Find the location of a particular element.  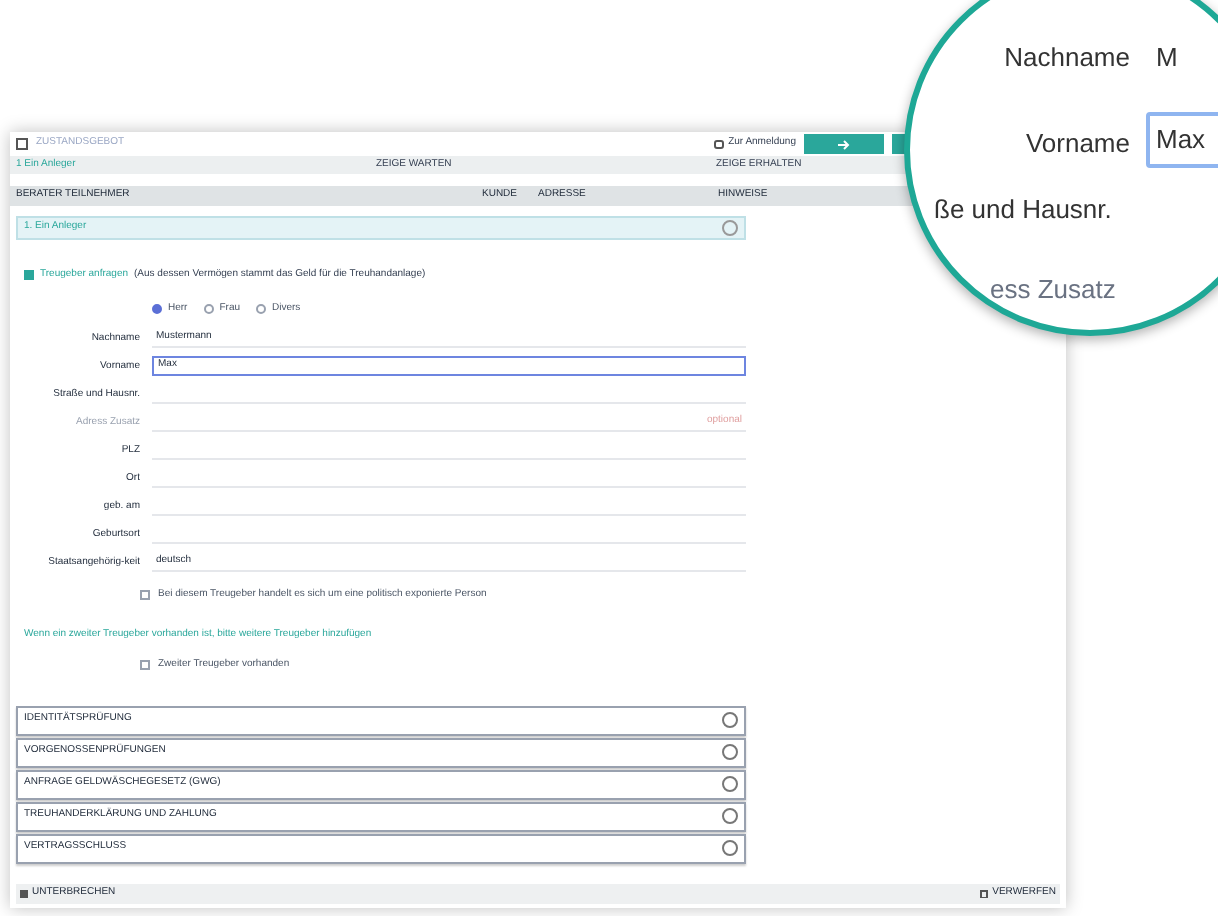

field-label: ess Zusatz is located at coordinates (1053, 290).